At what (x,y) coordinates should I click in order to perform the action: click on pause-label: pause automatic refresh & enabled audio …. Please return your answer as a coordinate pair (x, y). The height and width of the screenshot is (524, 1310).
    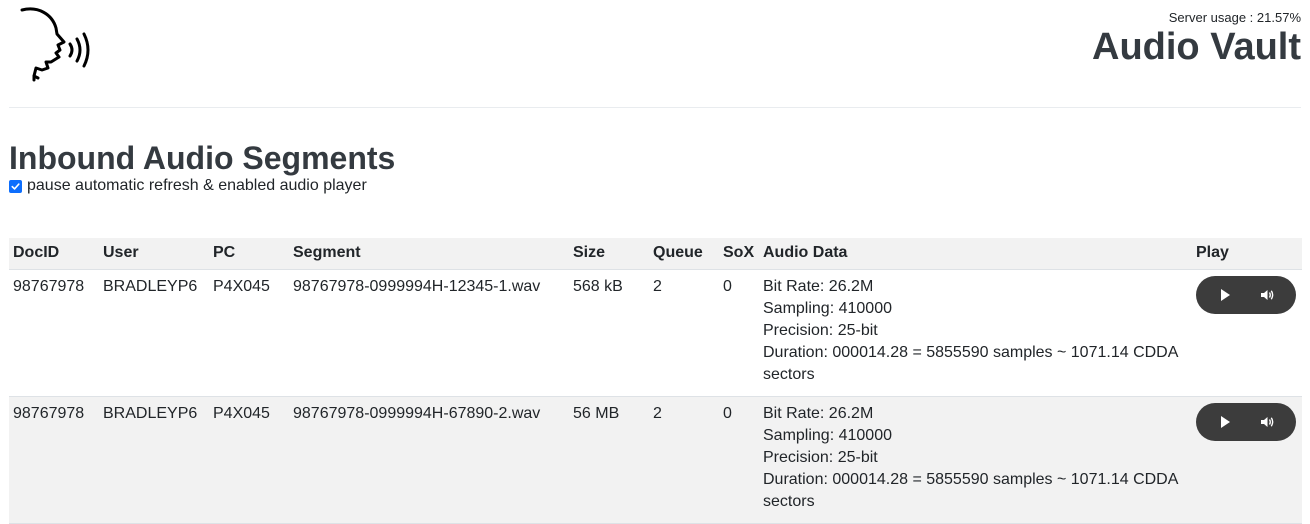
    Looking at the image, I should click on (197, 185).